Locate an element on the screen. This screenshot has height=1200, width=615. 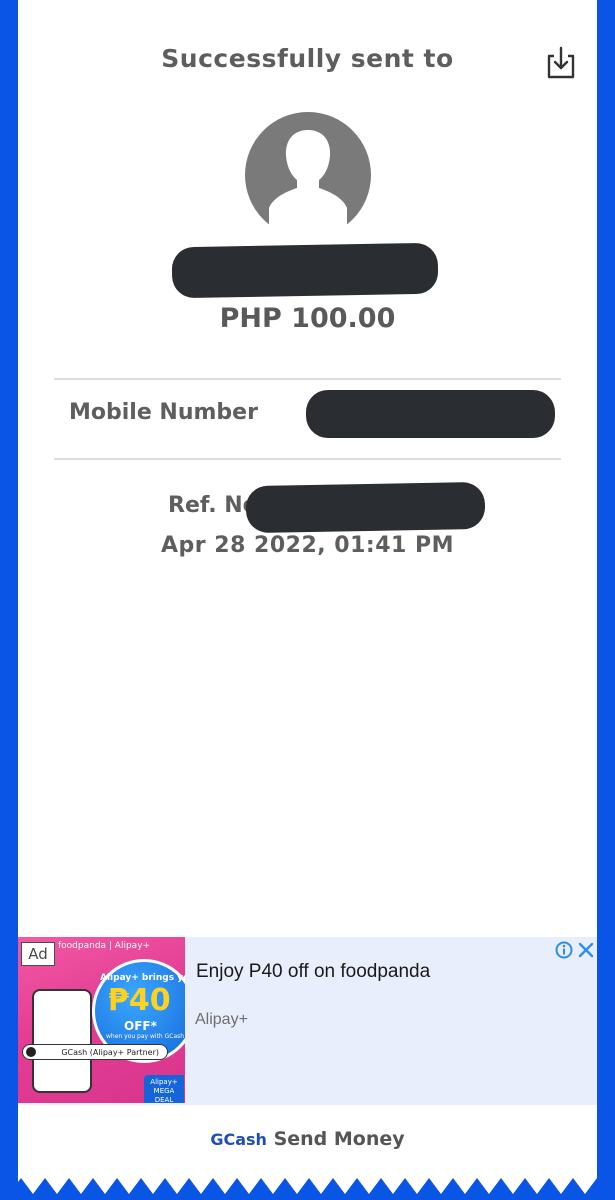
footer-label: GCash Send Money is located at coordinates (307, 1139).